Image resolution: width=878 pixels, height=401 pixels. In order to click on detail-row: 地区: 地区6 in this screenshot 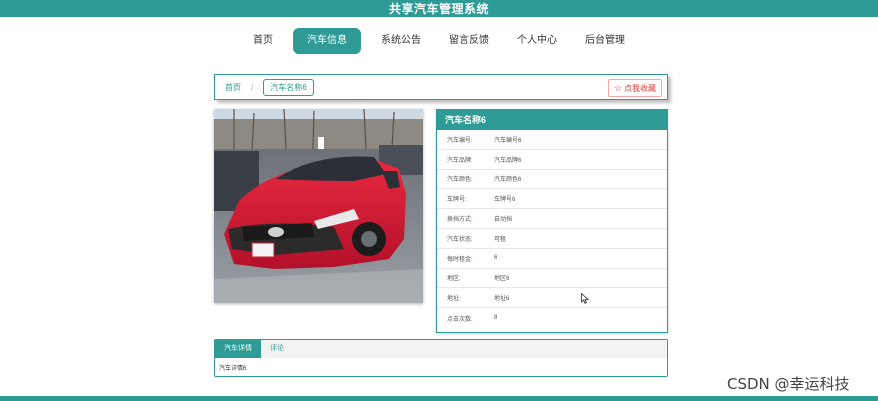, I will do `click(552, 279)`.